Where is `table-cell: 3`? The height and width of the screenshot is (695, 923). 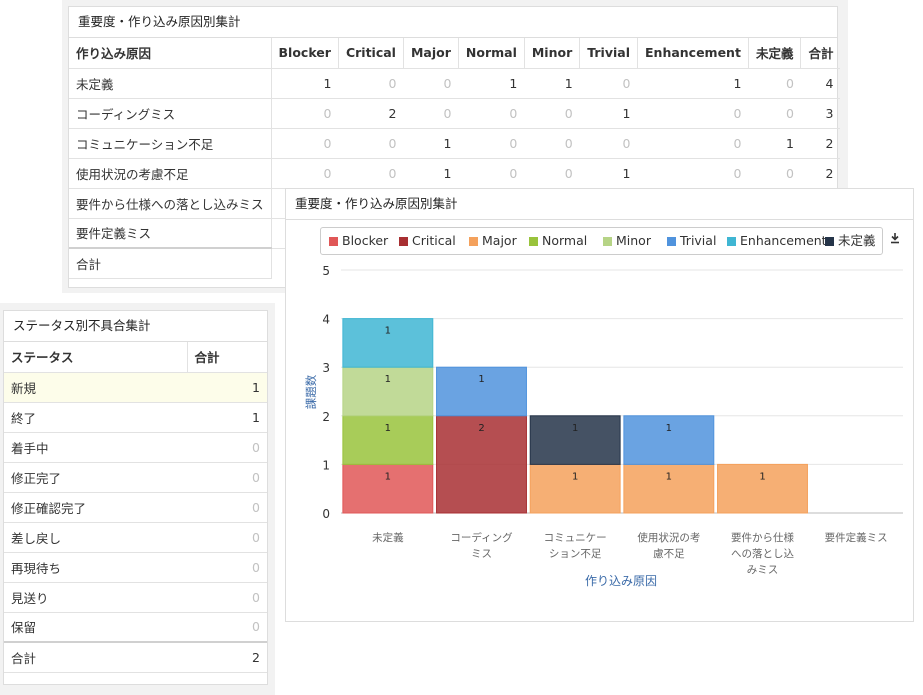
table-cell: 3 is located at coordinates (820, 113).